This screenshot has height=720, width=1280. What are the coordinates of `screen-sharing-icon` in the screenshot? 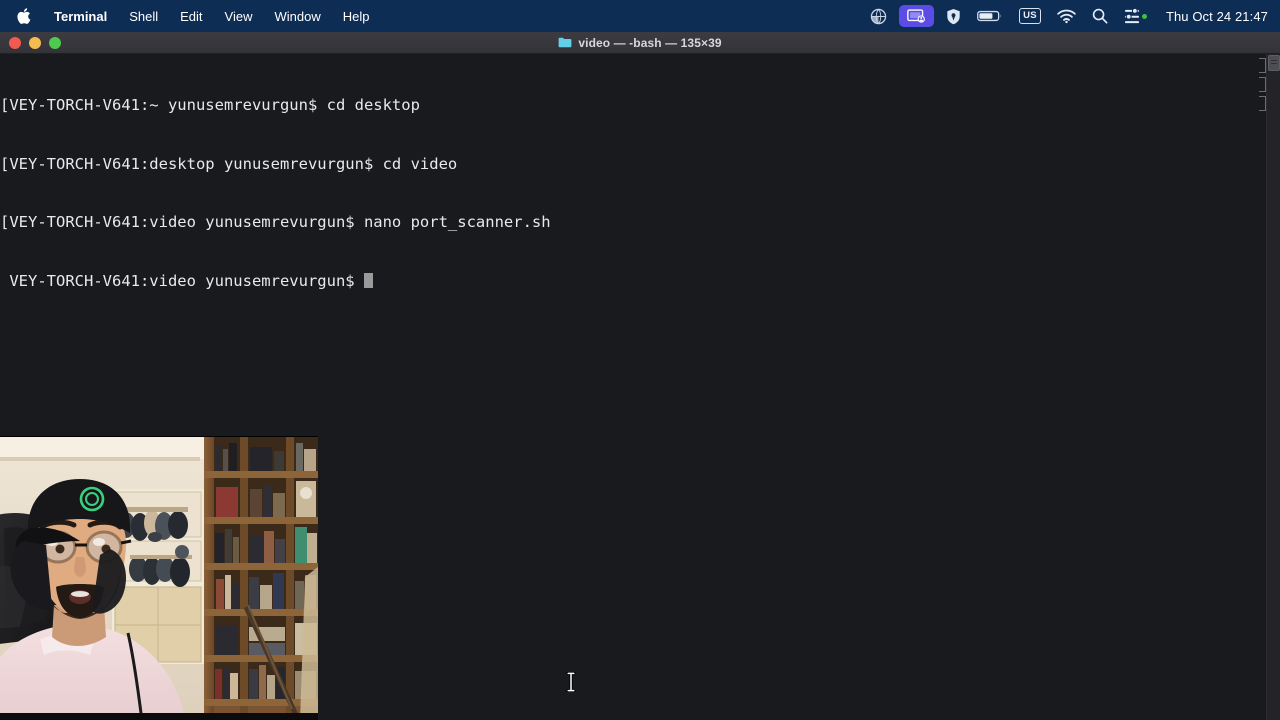 It's located at (917, 16).